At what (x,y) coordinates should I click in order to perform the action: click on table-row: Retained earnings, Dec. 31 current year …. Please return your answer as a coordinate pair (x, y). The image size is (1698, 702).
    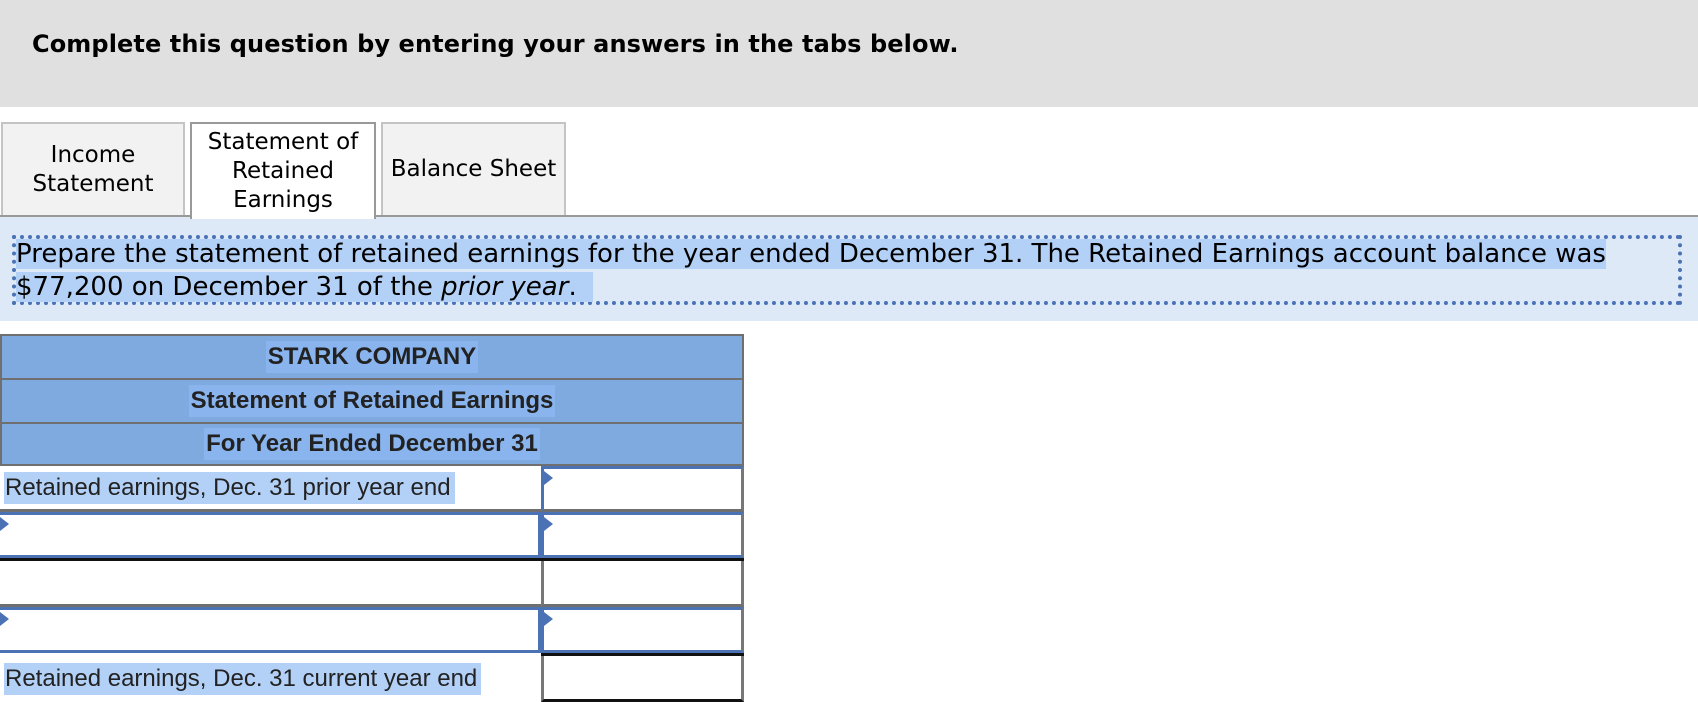
    Looking at the image, I should click on (372, 679).